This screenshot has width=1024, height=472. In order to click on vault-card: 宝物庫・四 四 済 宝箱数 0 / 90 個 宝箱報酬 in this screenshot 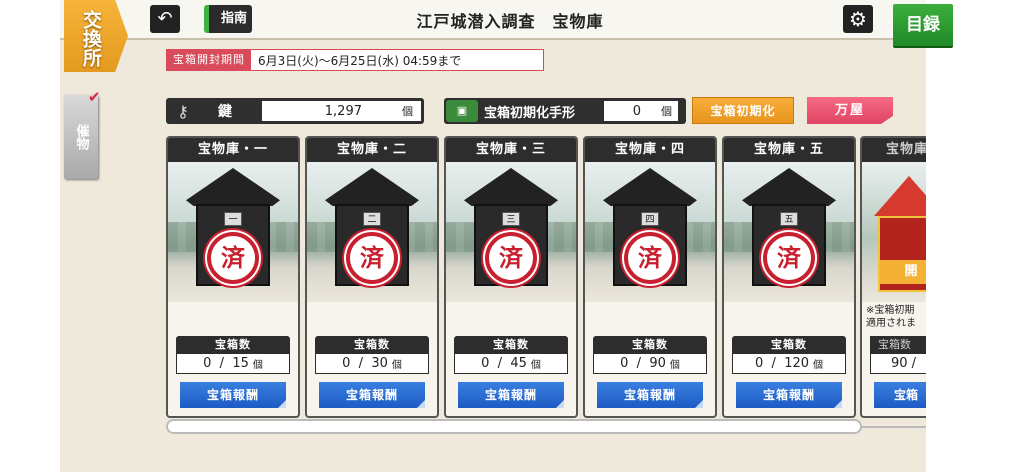, I will do `click(650, 277)`.